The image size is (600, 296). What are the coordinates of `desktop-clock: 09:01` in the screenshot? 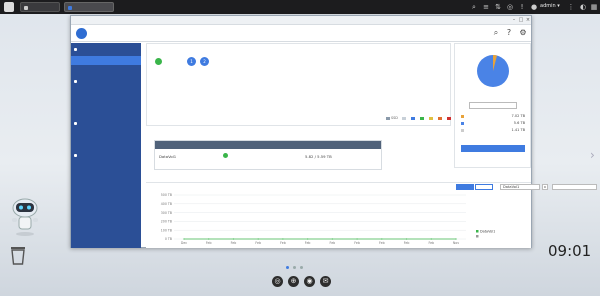 It's located at (570, 251).